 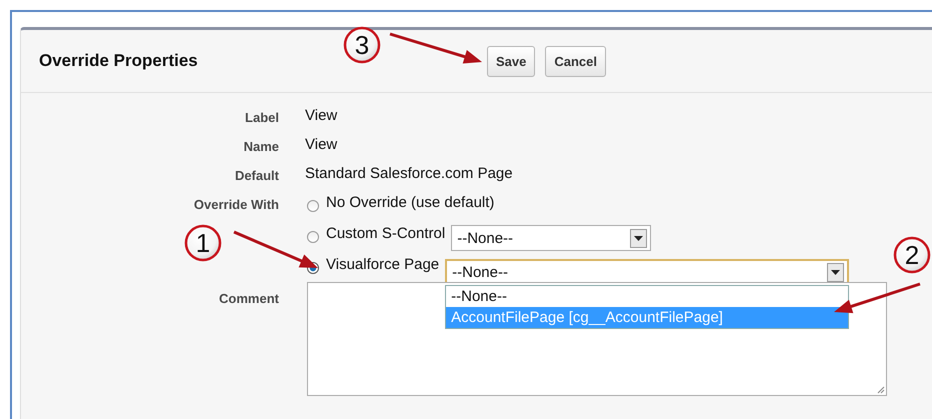 I want to click on action-button: Cancel, so click(x=575, y=61).